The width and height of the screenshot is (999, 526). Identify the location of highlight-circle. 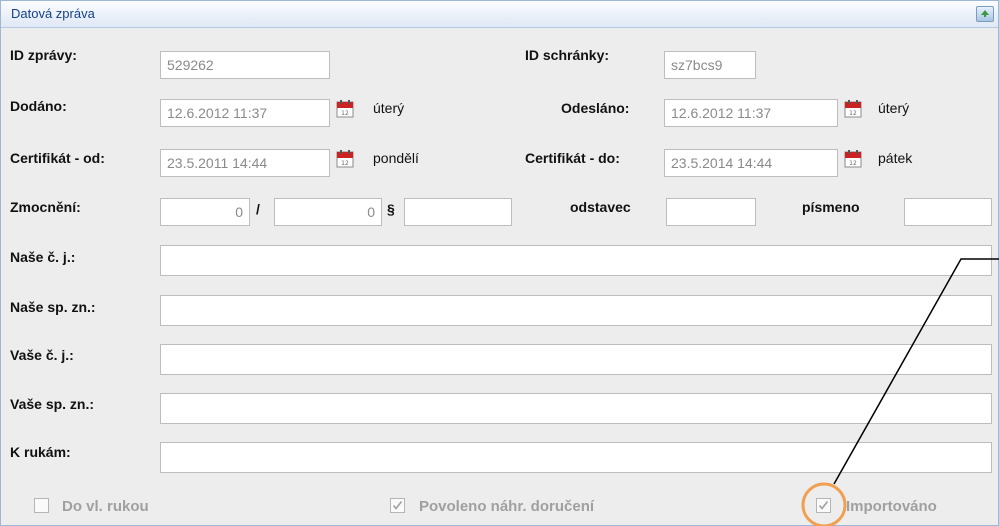
(824, 504).